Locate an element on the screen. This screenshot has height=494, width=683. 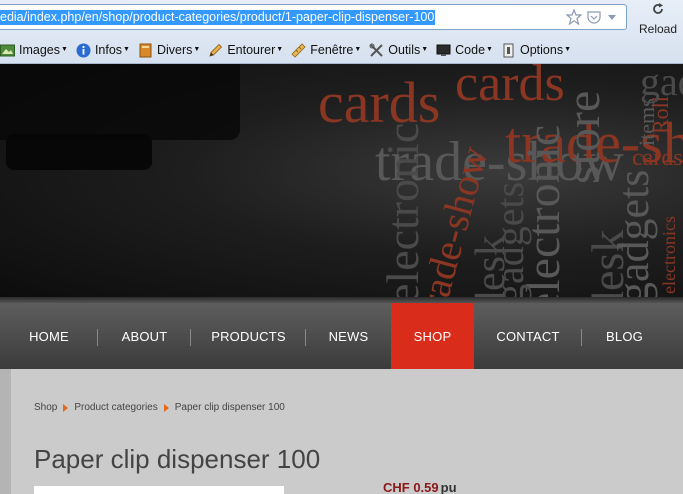
logo-area is located at coordinates (120, 102).